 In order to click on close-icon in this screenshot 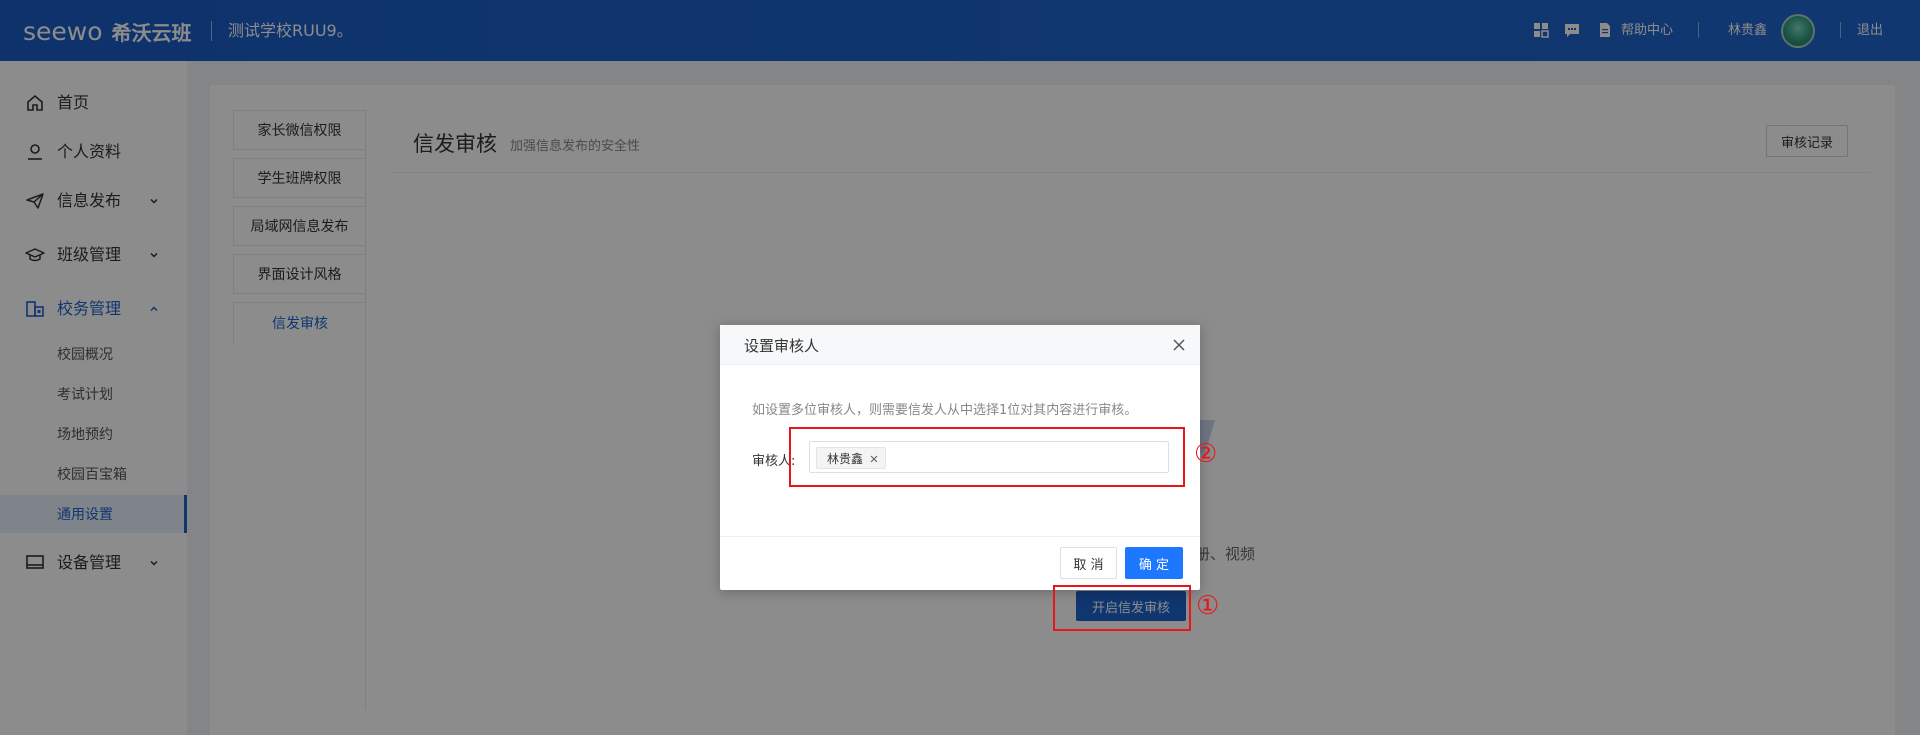, I will do `click(1179, 345)`.